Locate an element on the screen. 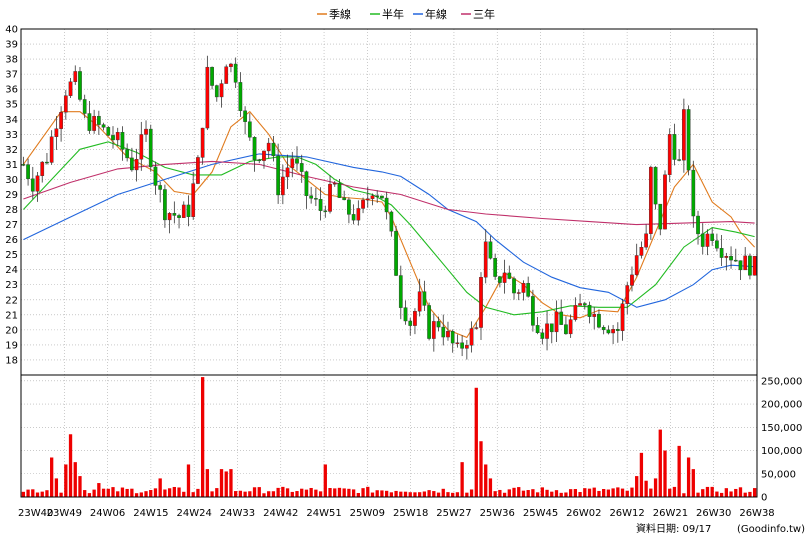 The image size is (808, 540). chart-legend: 季線 半年 年線 三年 is located at coordinates (406, 14).